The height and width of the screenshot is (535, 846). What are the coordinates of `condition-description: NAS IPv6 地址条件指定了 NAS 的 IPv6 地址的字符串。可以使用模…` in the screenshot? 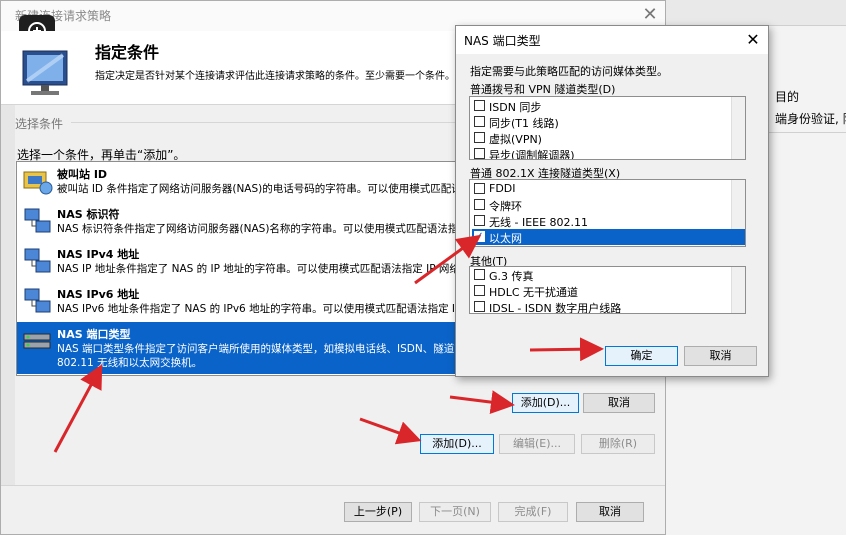 It's located at (283, 309).